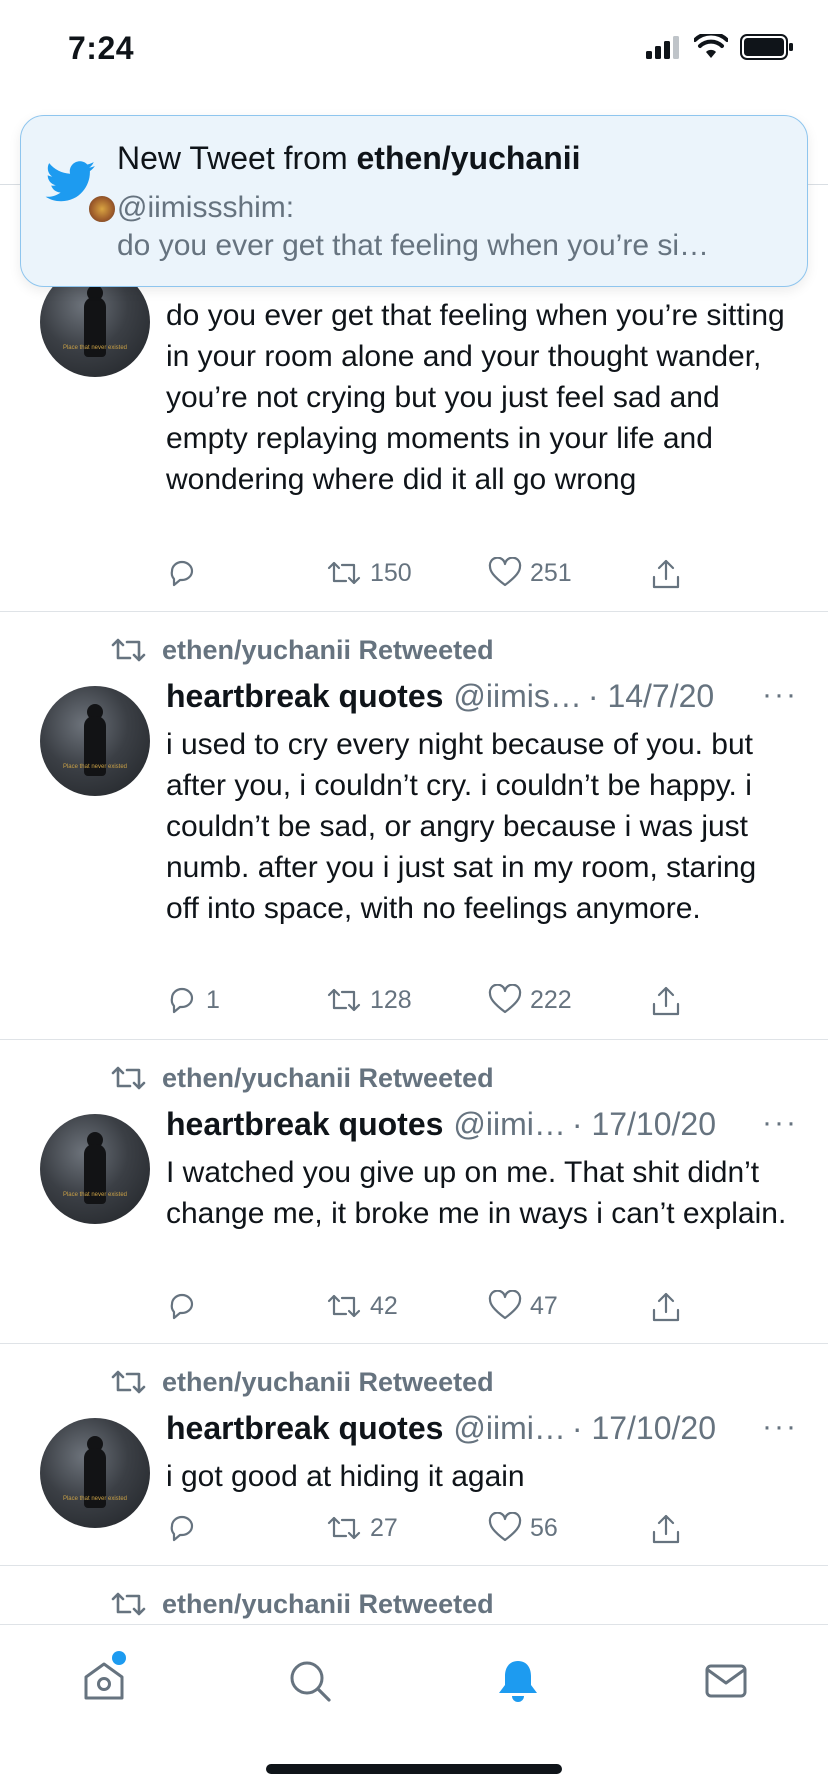 Image resolution: width=828 pixels, height=1792 pixels. I want to click on twitter-app-icon, so click(85, 200).